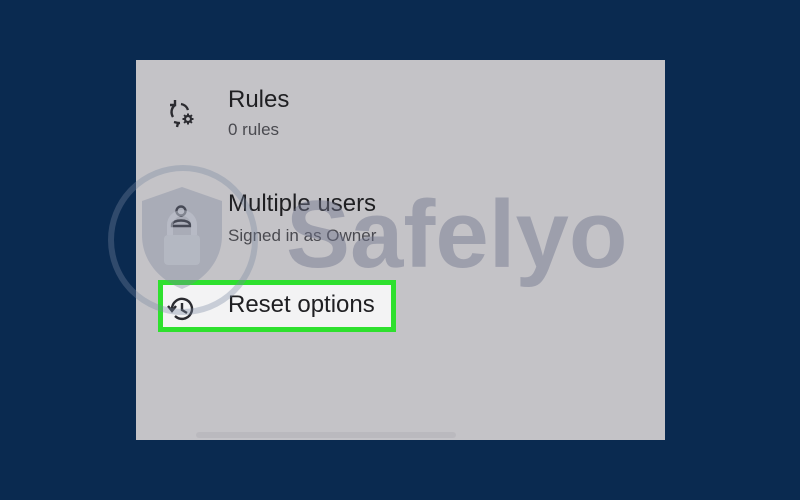 The width and height of the screenshot is (800, 500). Describe the element at coordinates (302, 203) in the screenshot. I see `multiple-users-title: Multiple users` at that location.